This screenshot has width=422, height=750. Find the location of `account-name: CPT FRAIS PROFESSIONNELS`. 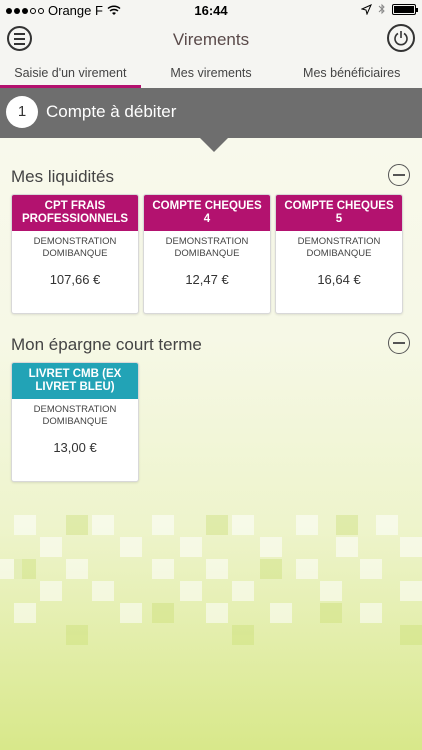

account-name: CPT FRAIS PROFESSIONNELS is located at coordinates (75, 213).